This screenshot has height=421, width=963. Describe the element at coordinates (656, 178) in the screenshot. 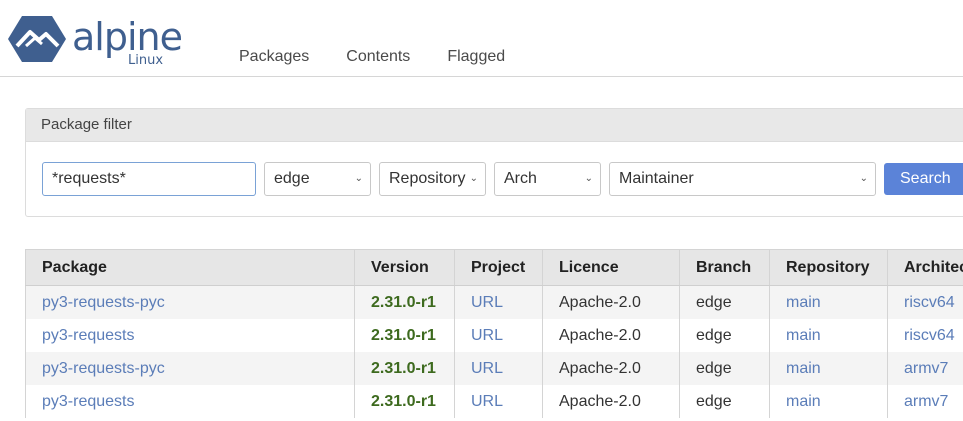

I see `maintainer-select-value: Maintainer` at that location.